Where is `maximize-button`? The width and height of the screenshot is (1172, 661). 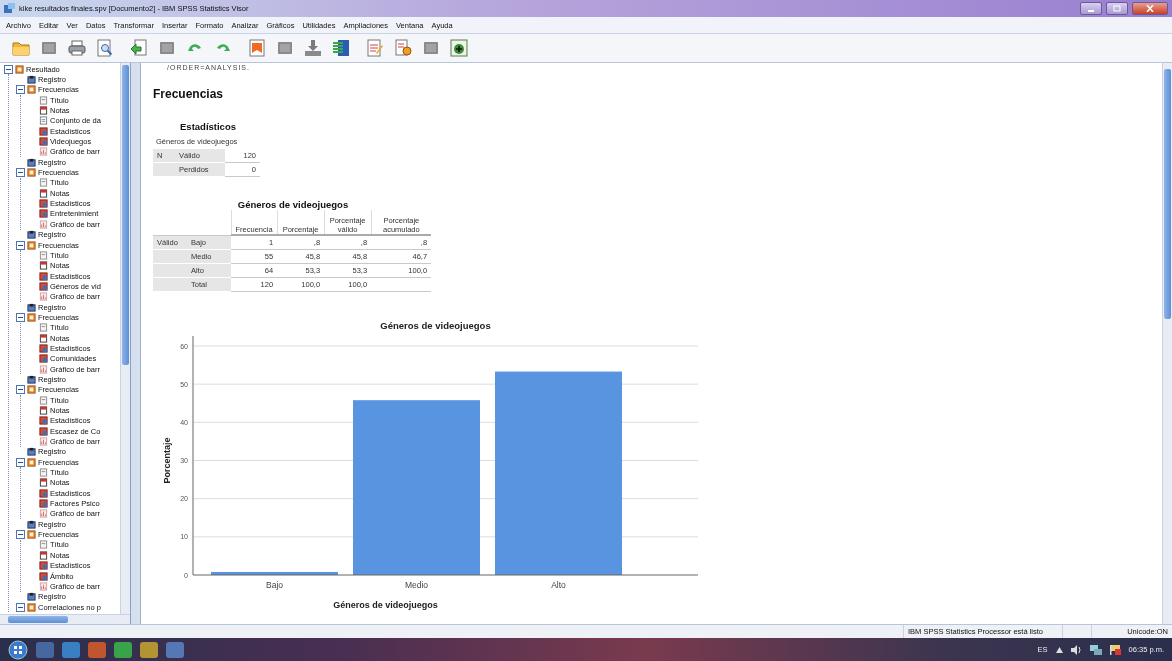 maximize-button is located at coordinates (1117, 8).